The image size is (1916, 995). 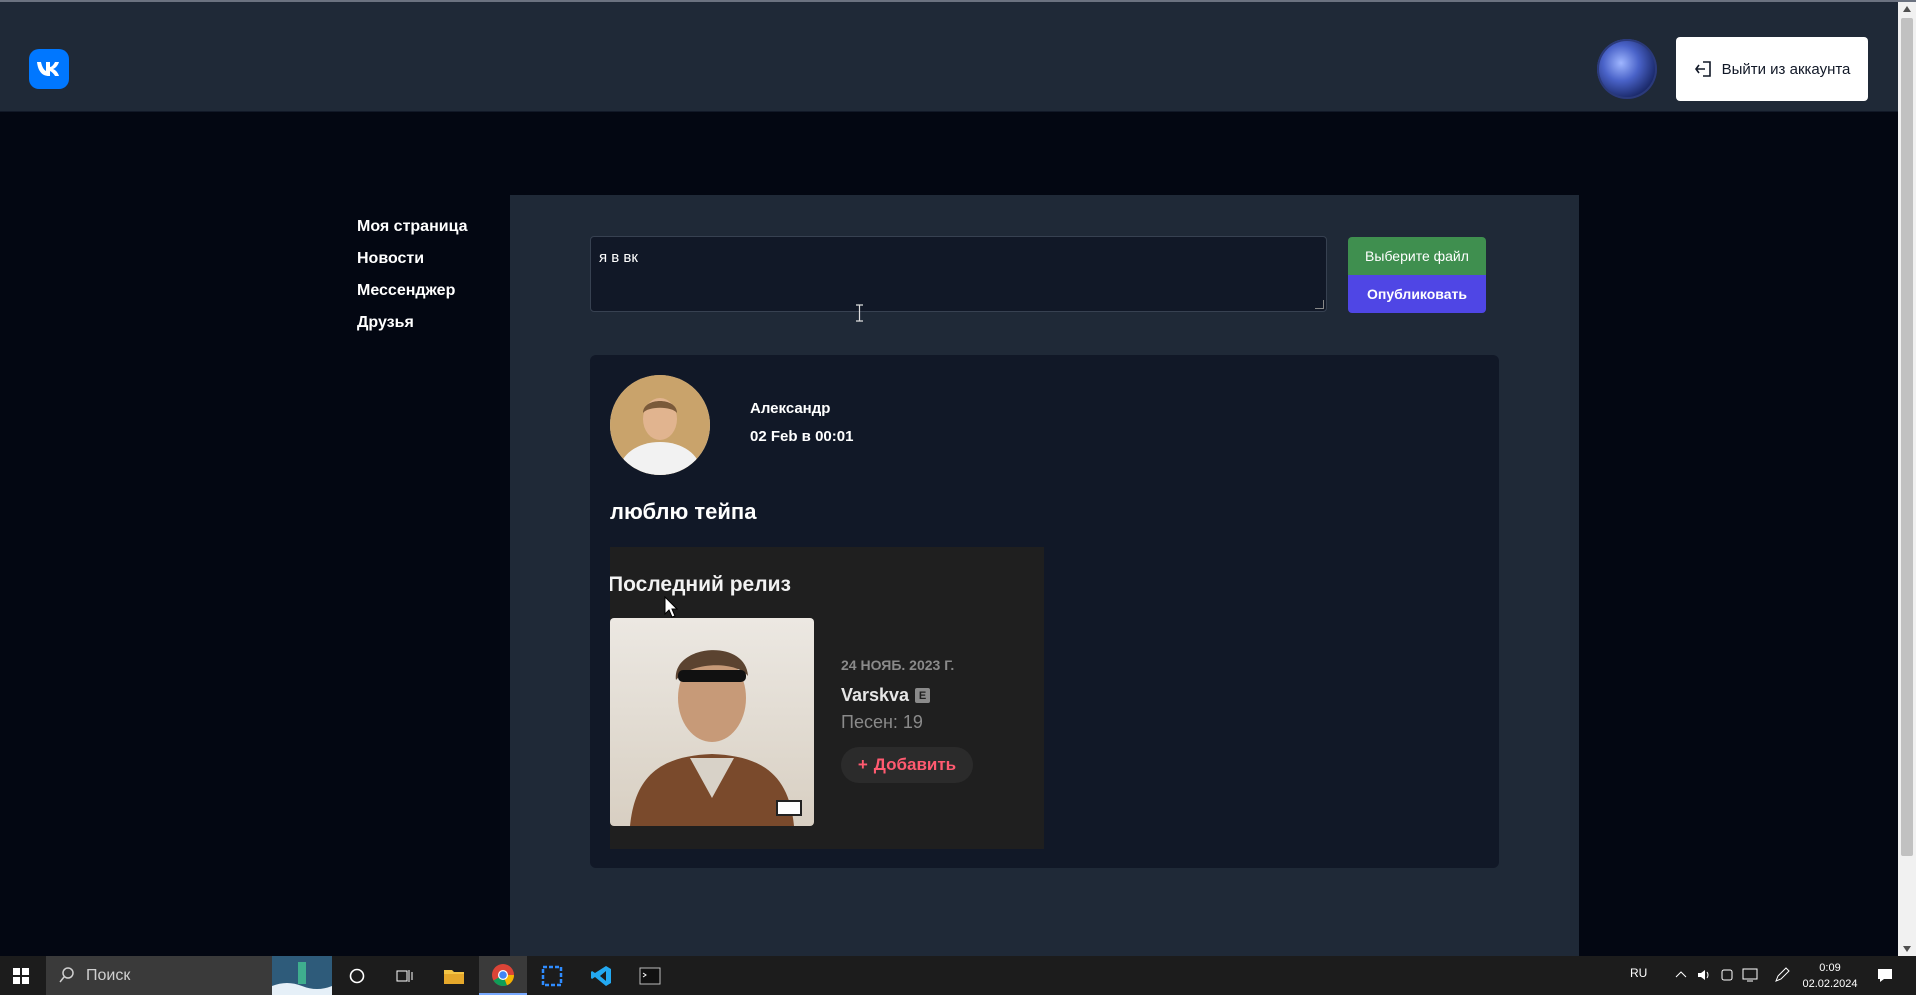 I want to click on cortana-icon, so click(x=357, y=975).